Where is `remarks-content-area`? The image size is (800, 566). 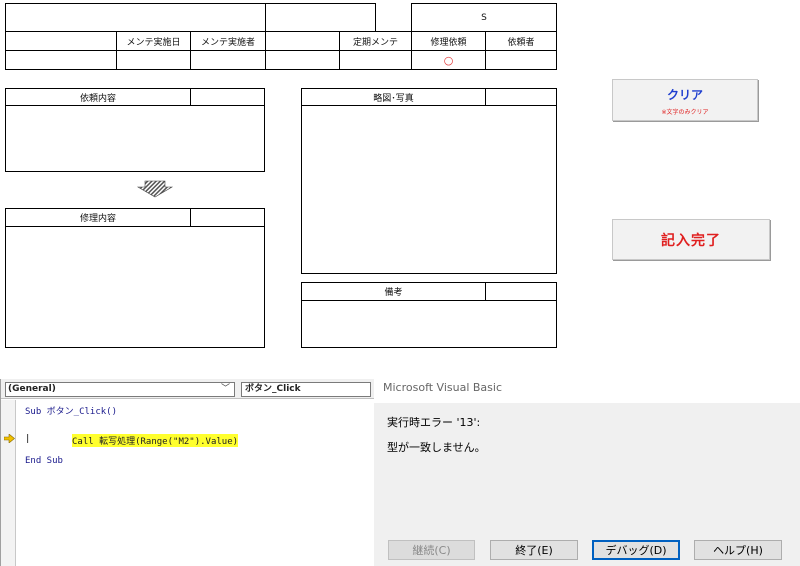 remarks-content-area is located at coordinates (429, 324).